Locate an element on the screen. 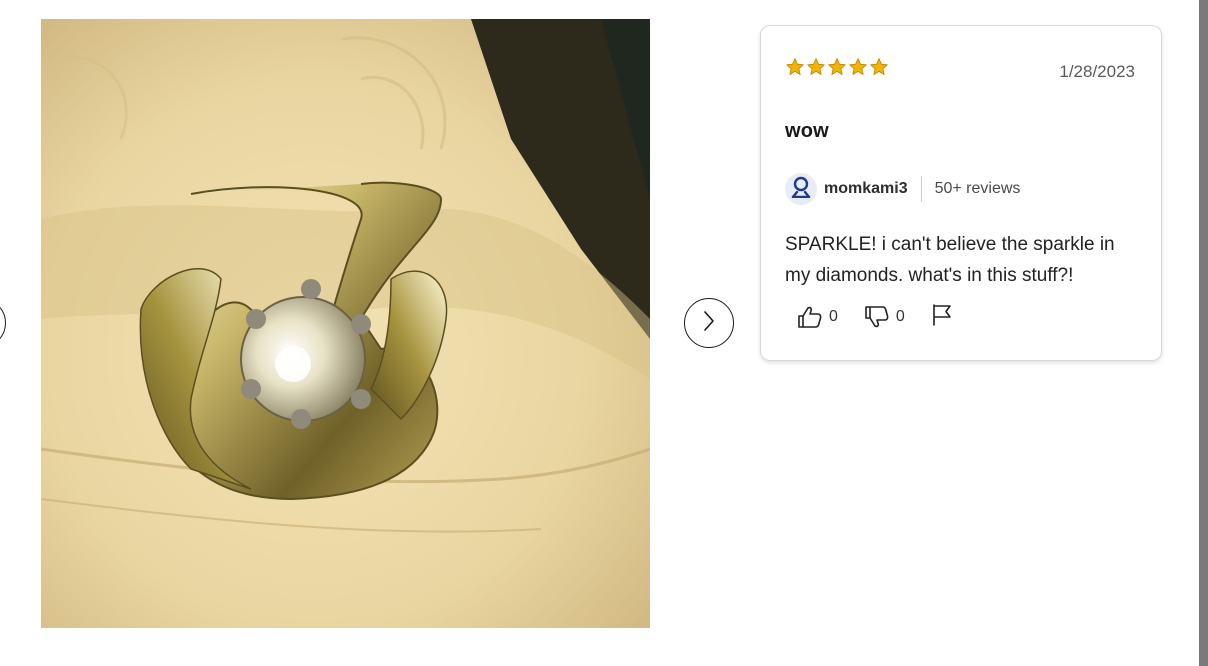 The height and width of the screenshot is (666, 1208). reviewer-info: momkami3 50+ reviews is located at coordinates (902, 189).